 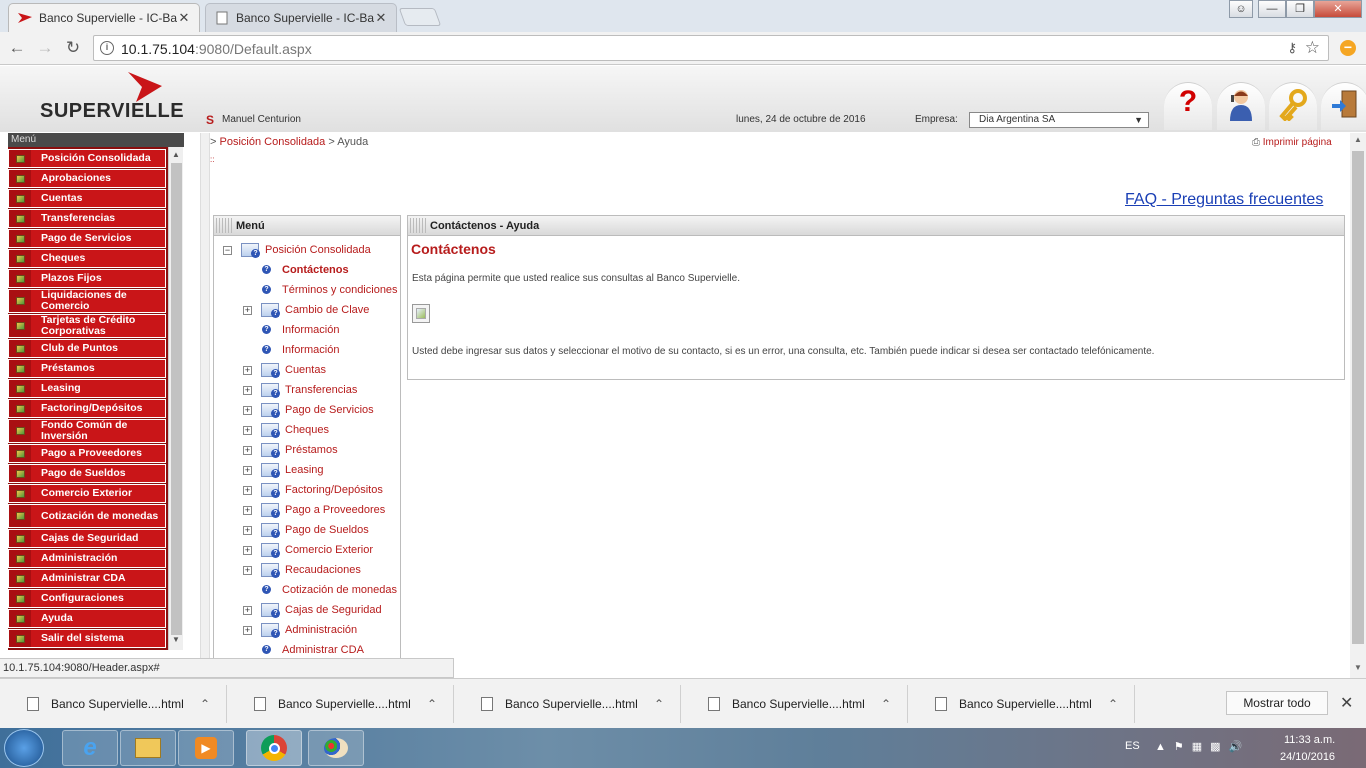 What do you see at coordinates (87, 368) in the screenshot?
I see `left-menu-item: Préstamos` at bounding box center [87, 368].